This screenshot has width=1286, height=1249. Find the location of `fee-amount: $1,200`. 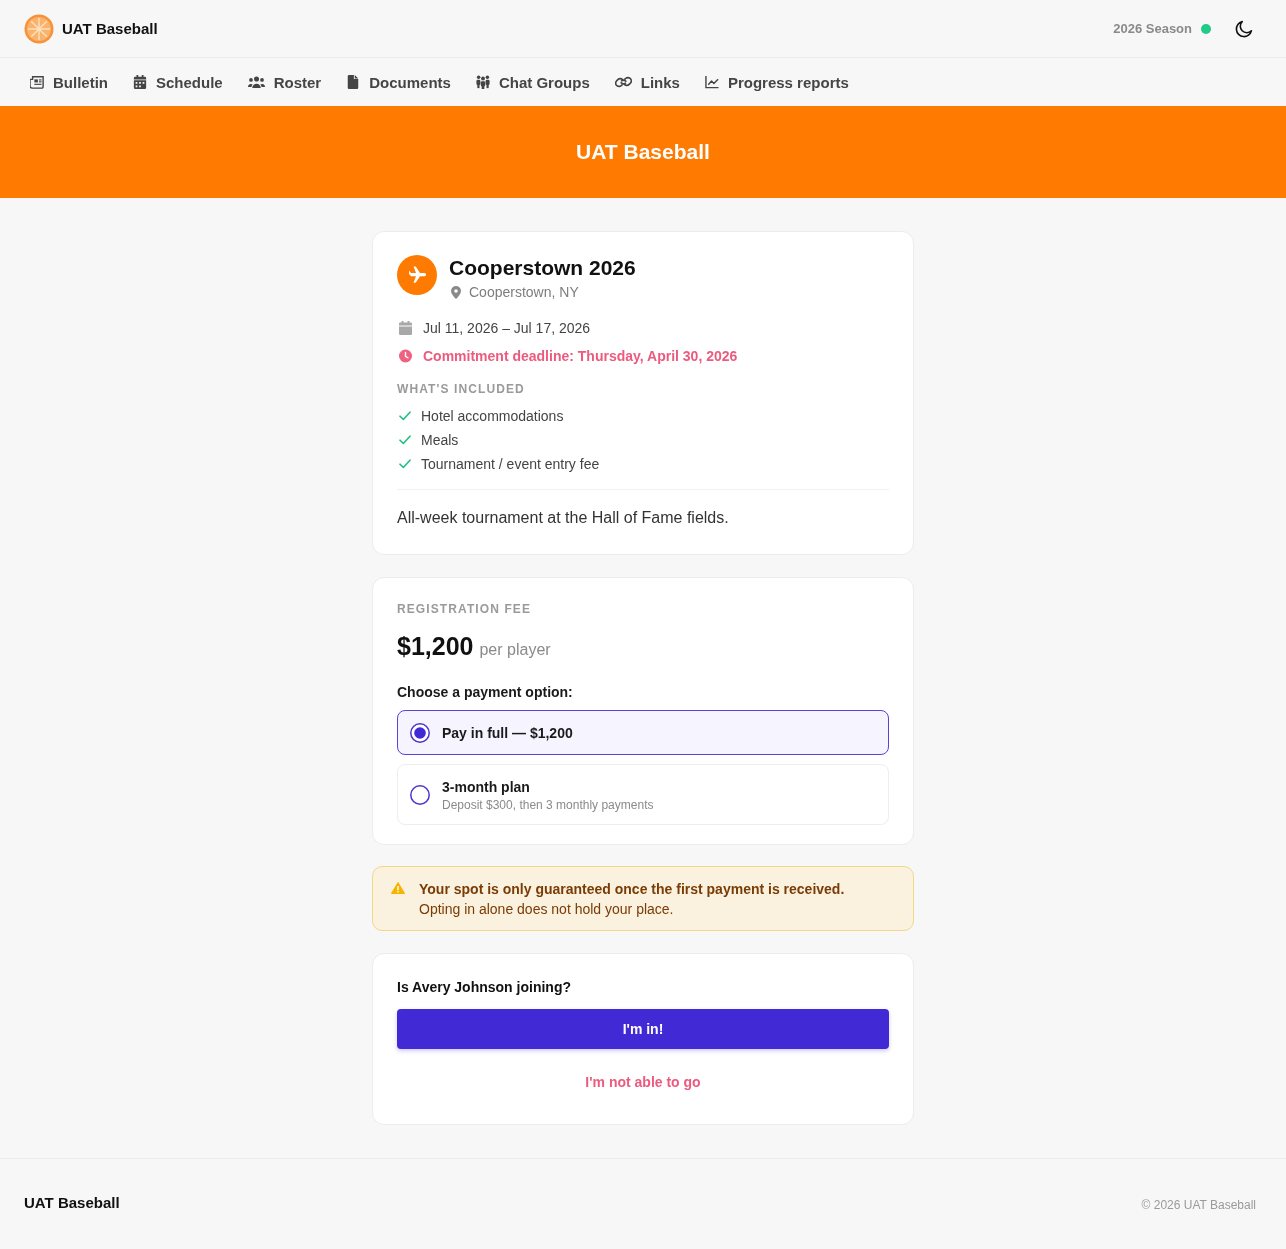

fee-amount: $1,200 is located at coordinates (435, 646).